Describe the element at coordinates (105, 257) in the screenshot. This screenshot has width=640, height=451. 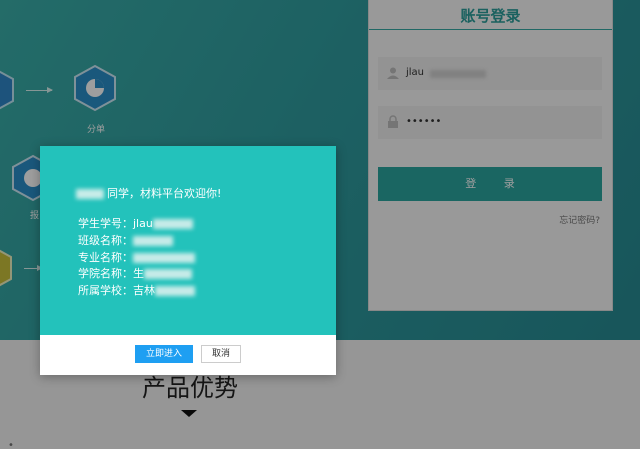
I see `info-label: 专业名称：` at that location.